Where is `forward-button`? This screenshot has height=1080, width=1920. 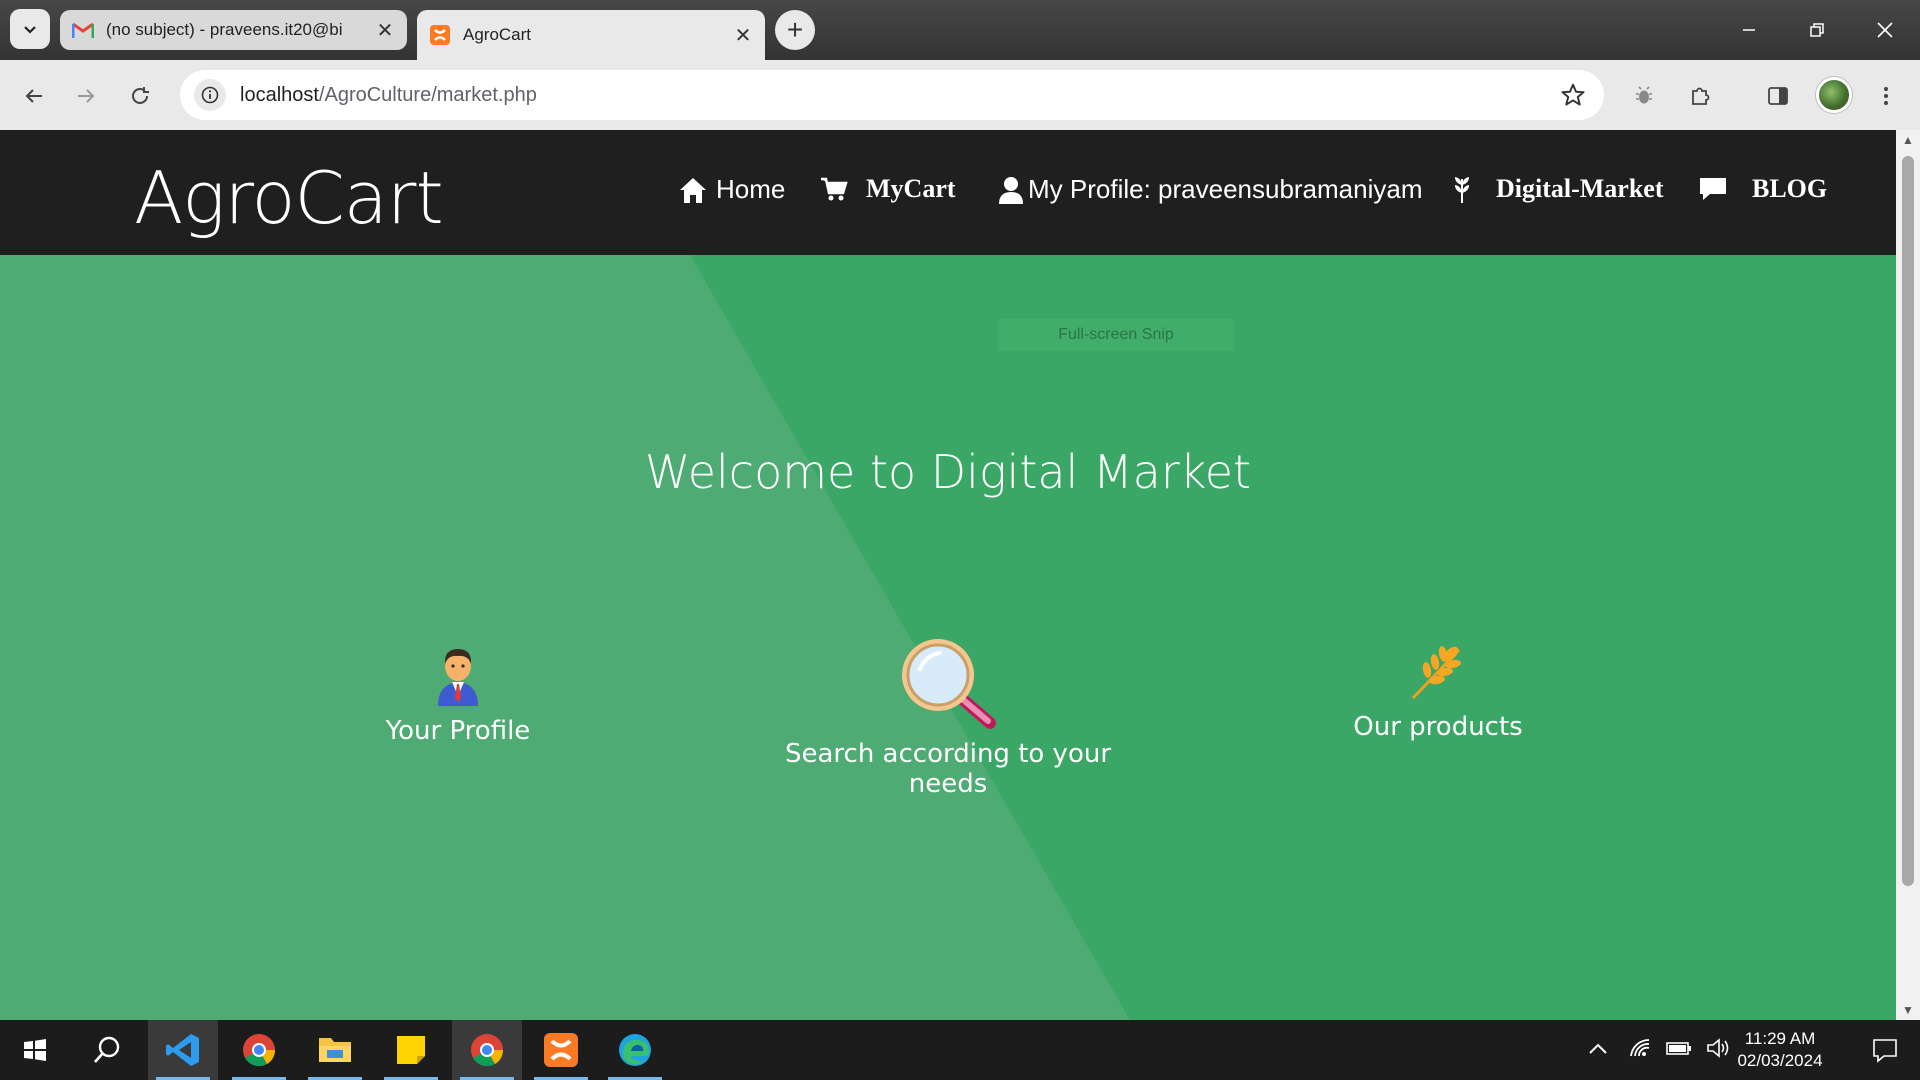 forward-button is located at coordinates (86, 96).